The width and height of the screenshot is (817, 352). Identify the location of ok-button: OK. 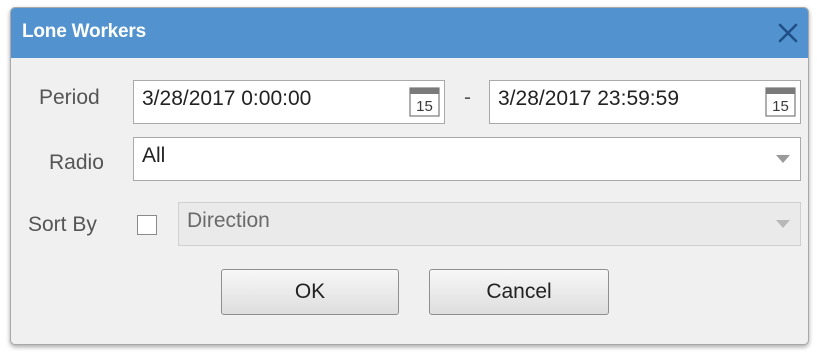
(310, 292).